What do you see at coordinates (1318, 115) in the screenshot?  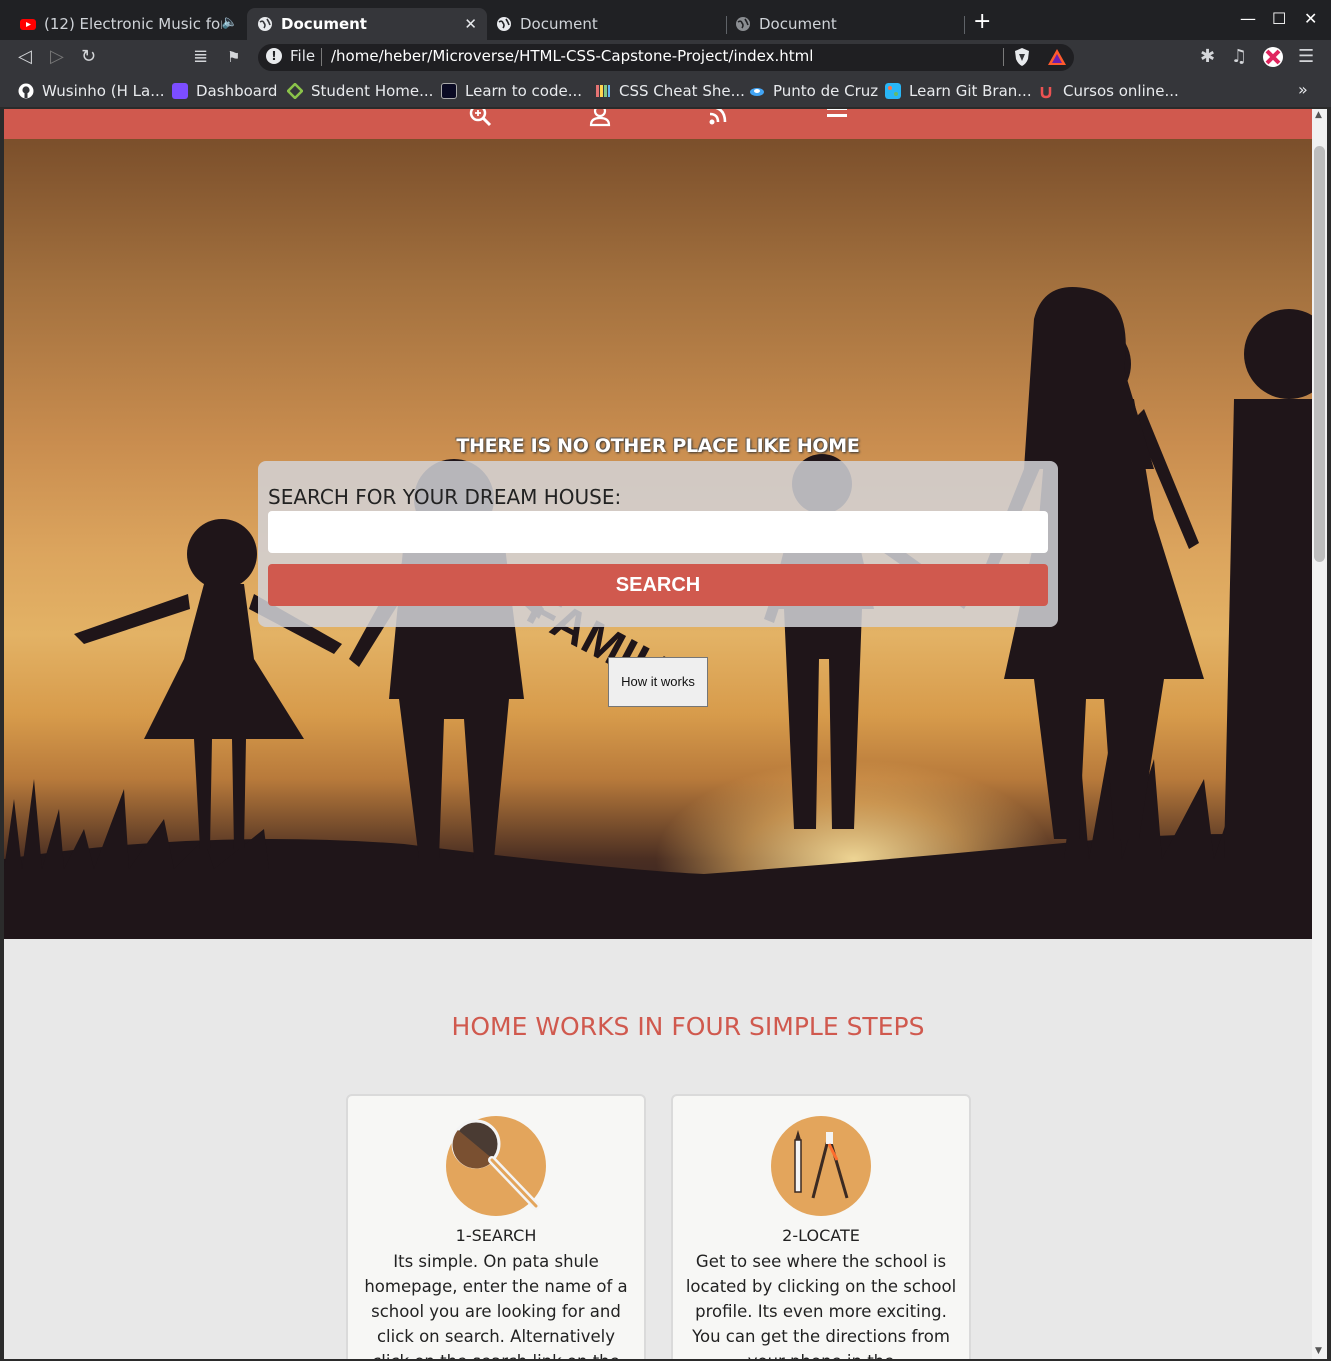 I see `scroll-up-arrow: ▲` at bounding box center [1318, 115].